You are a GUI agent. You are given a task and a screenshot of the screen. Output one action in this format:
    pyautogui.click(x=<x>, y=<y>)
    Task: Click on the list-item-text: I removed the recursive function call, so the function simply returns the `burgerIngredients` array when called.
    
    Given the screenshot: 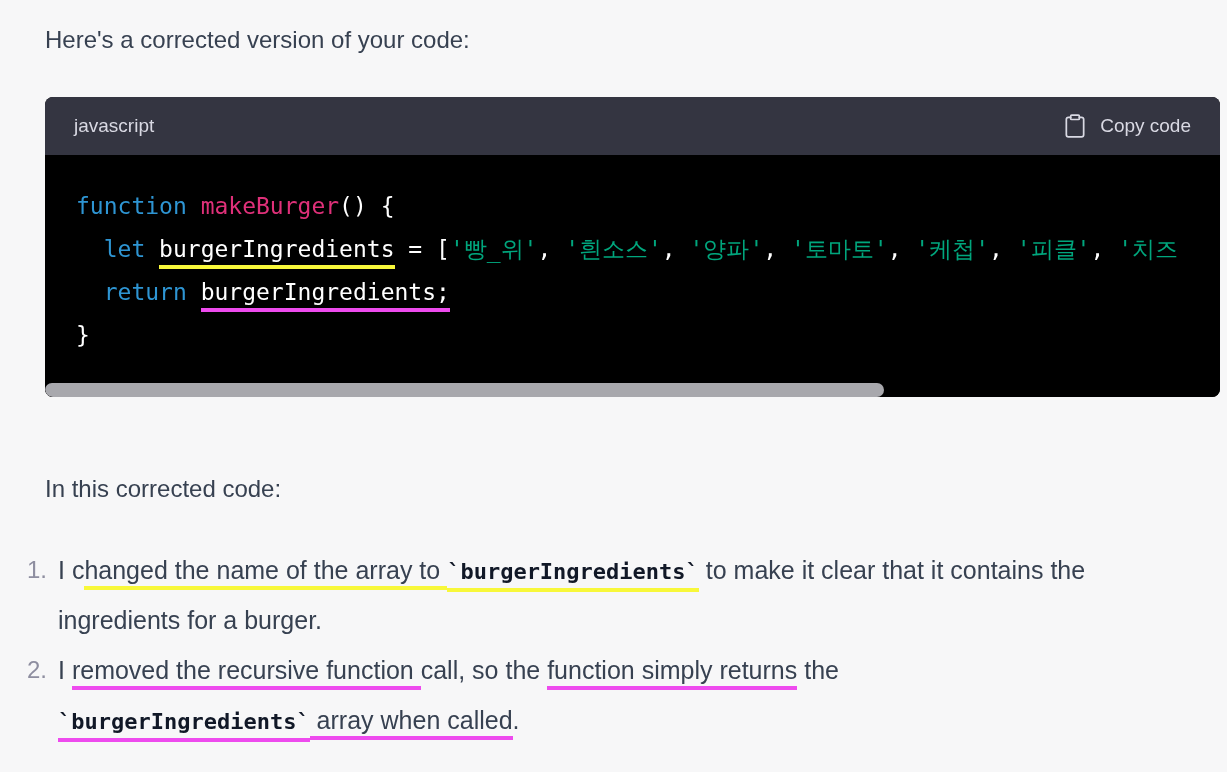 What is the action you would take?
    pyautogui.click(x=575, y=695)
    